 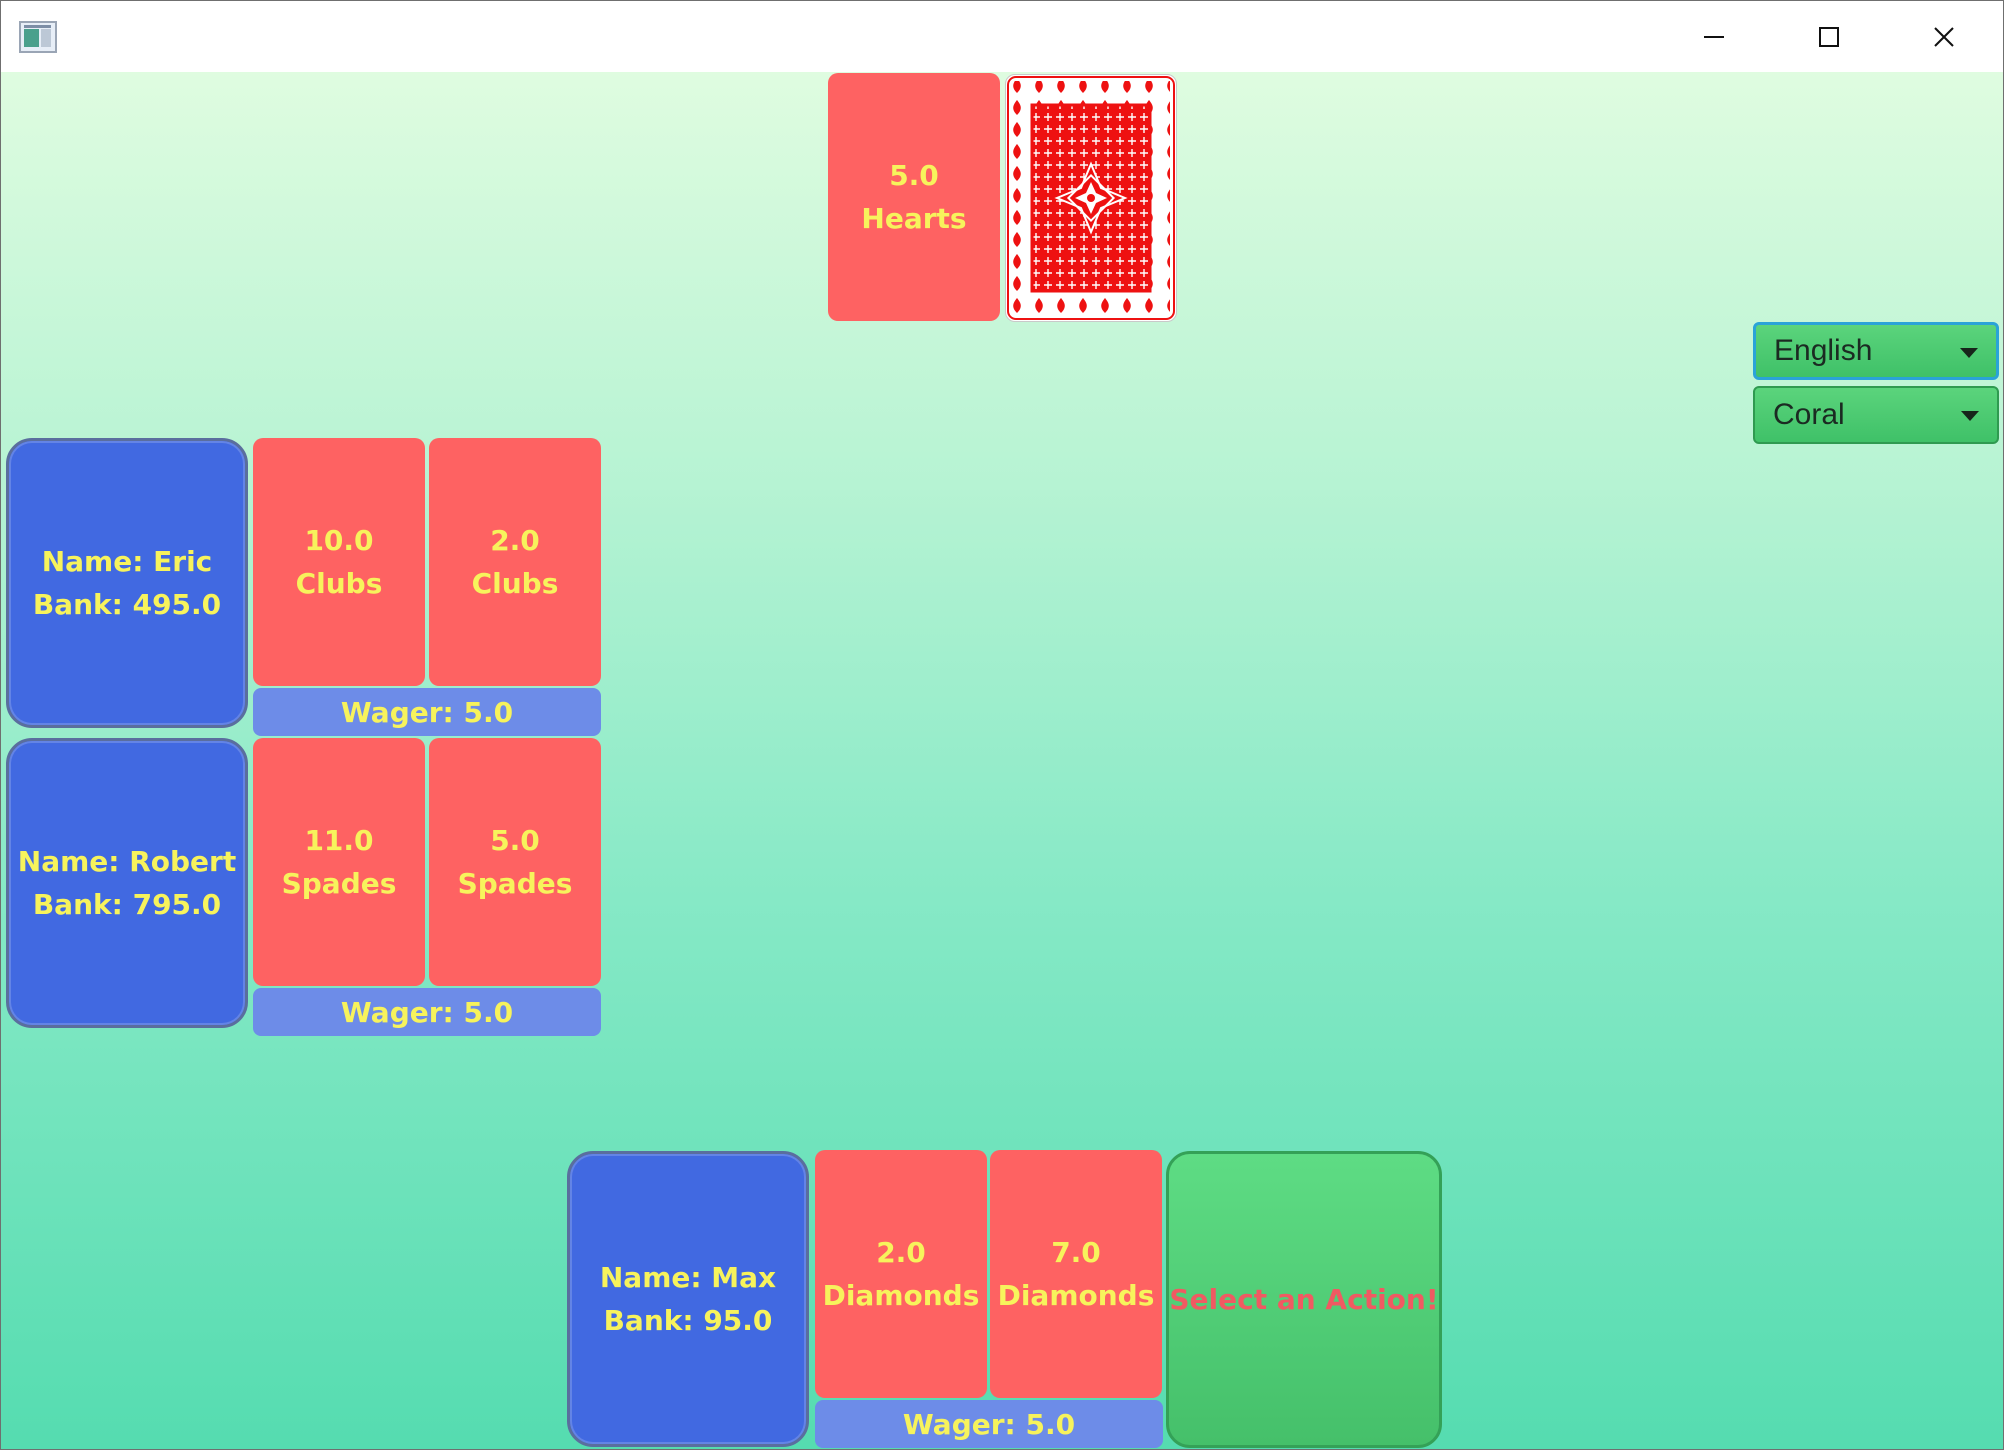 I want to click on theme-select-value: Coral, so click(x=1809, y=414).